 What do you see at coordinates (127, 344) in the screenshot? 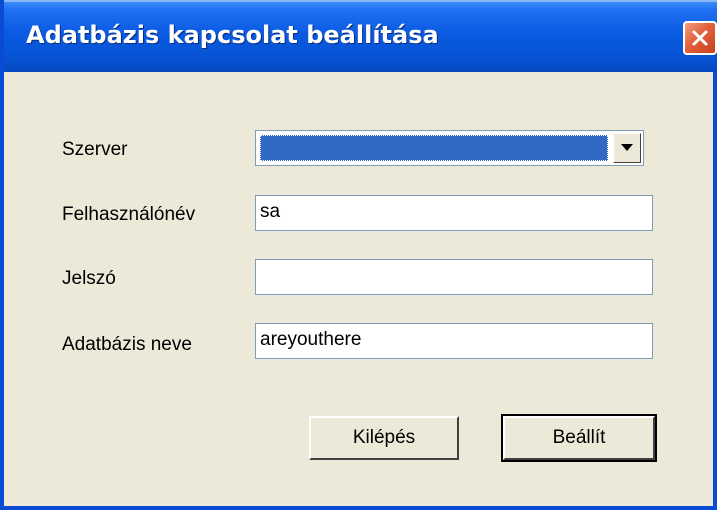
I see `database-label: Adatbázis neve` at bounding box center [127, 344].